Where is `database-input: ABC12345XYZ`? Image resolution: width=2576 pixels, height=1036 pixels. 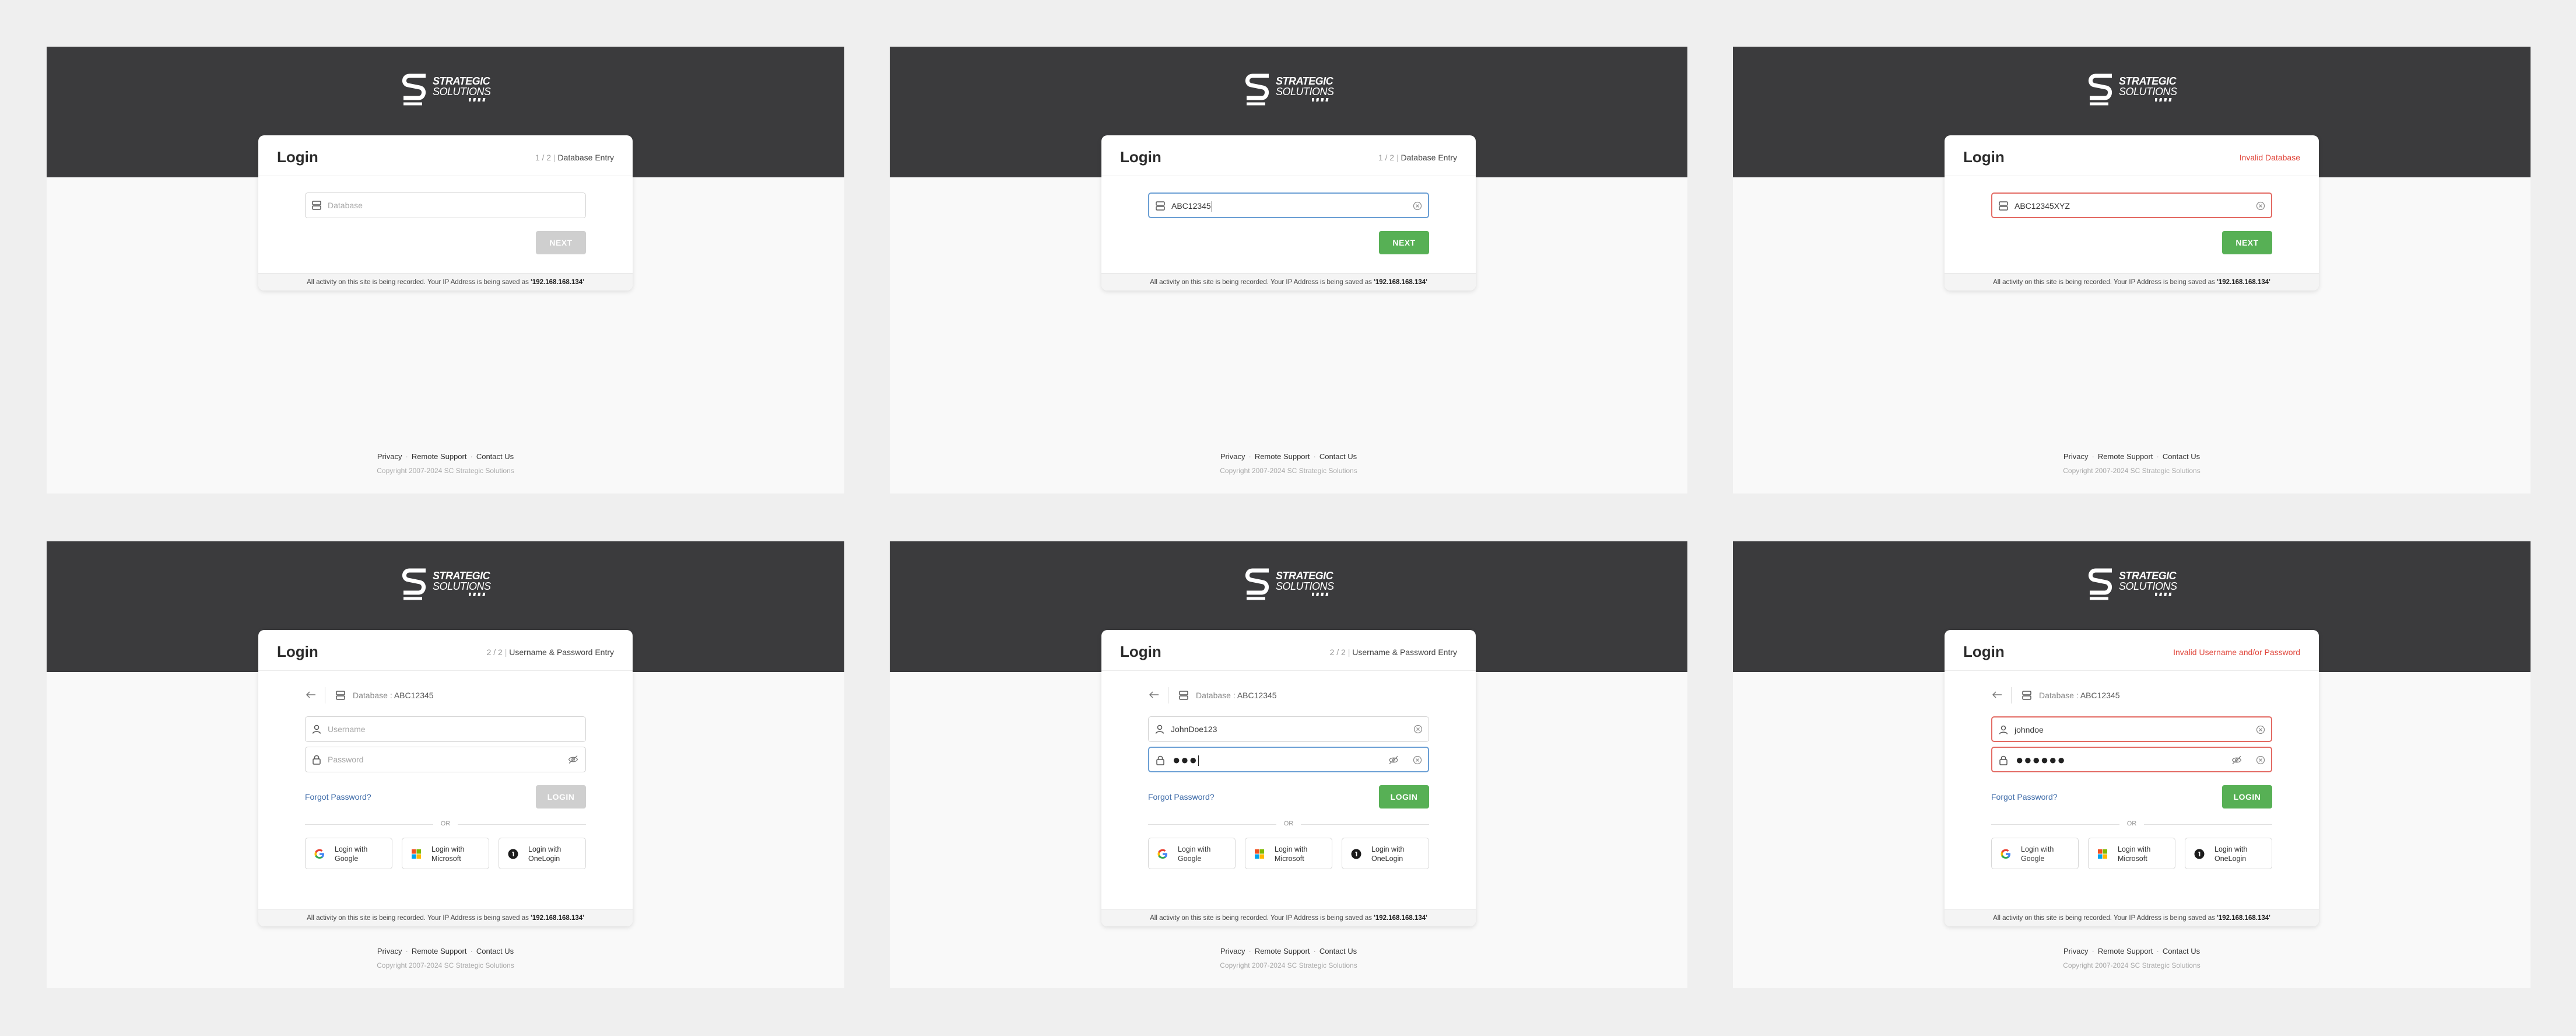
database-input: ABC12345XYZ is located at coordinates (2131, 205).